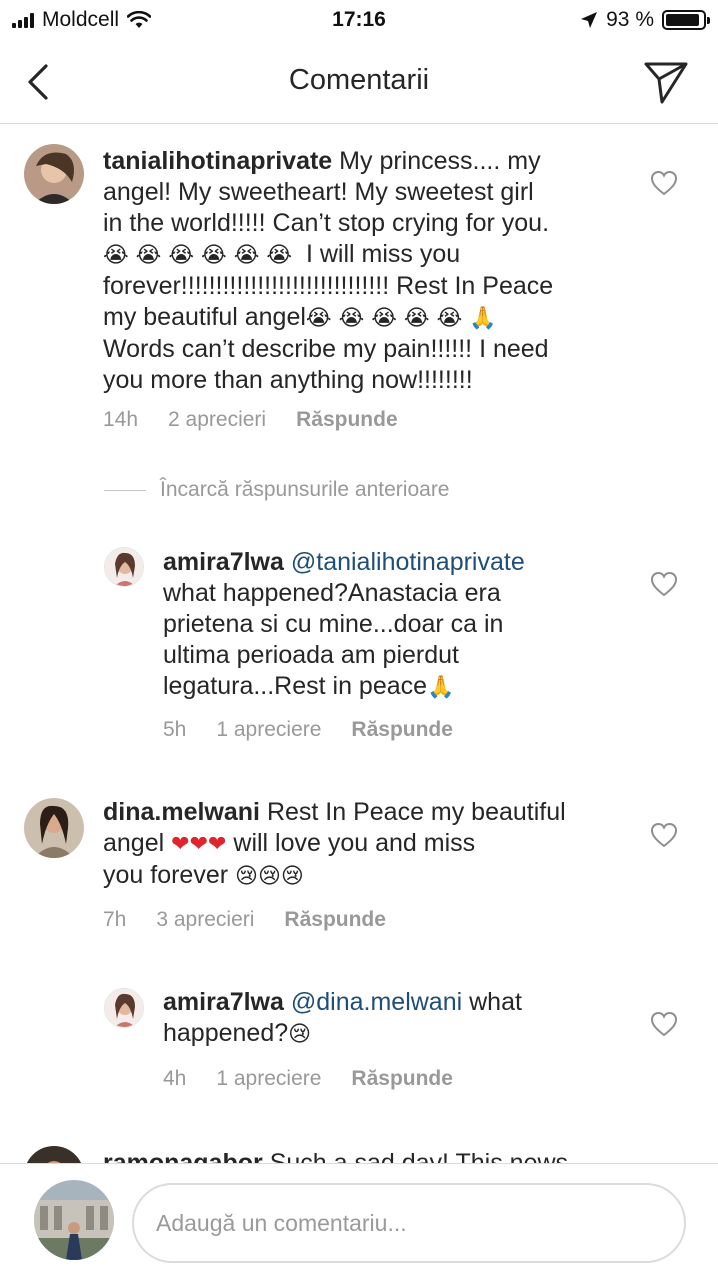 This screenshot has height=1280, width=718. I want to click on comment-time: 5h, so click(175, 729).